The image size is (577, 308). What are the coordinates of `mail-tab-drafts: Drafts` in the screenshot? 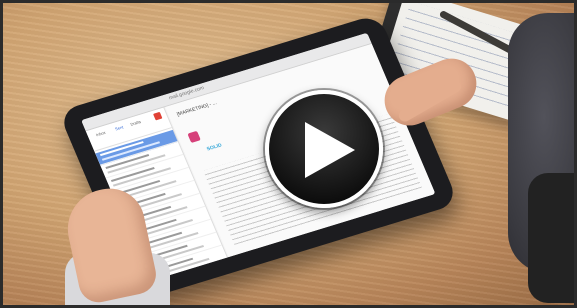 It's located at (135, 123).